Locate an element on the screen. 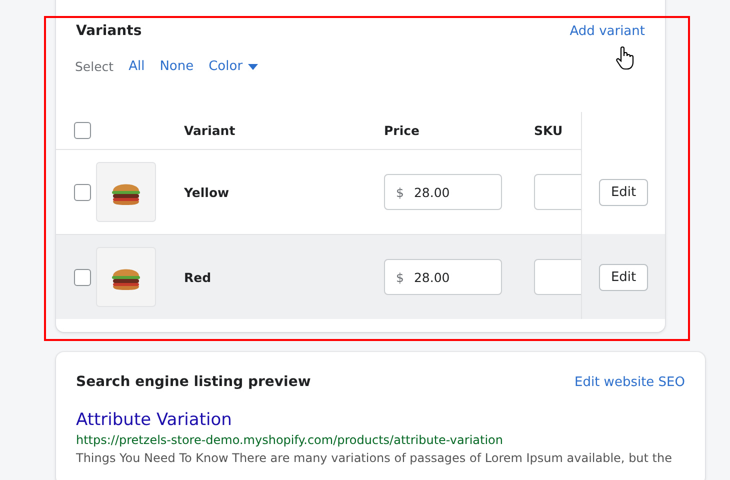 This screenshot has width=730, height=480. select-option-link: None is located at coordinates (177, 66).